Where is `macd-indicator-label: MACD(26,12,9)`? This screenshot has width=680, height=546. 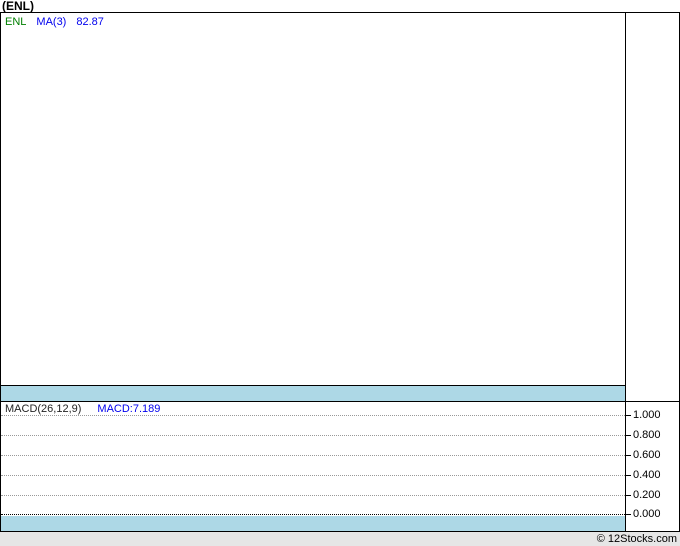
macd-indicator-label: MACD(26,12,9) is located at coordinates (43, 409).